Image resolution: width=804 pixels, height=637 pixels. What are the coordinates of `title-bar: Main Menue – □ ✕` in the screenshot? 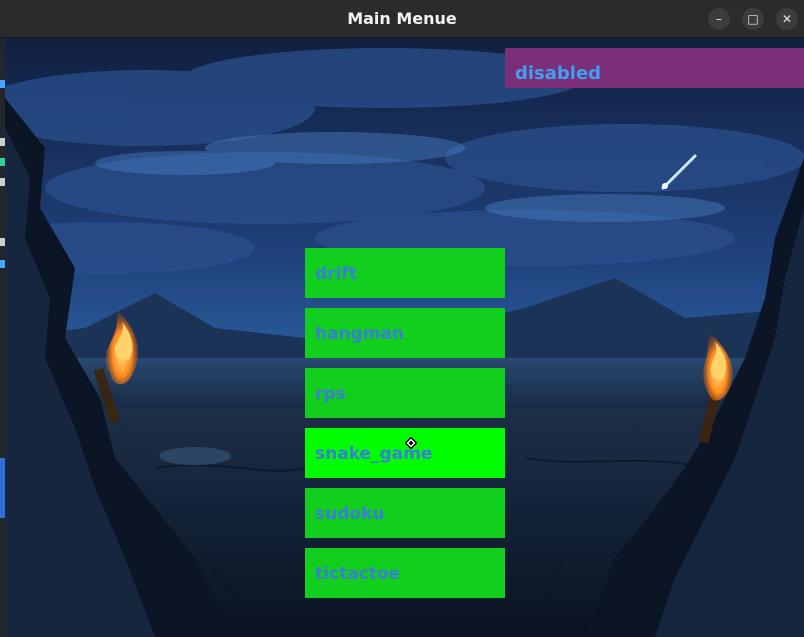 It's located at (402, 19).